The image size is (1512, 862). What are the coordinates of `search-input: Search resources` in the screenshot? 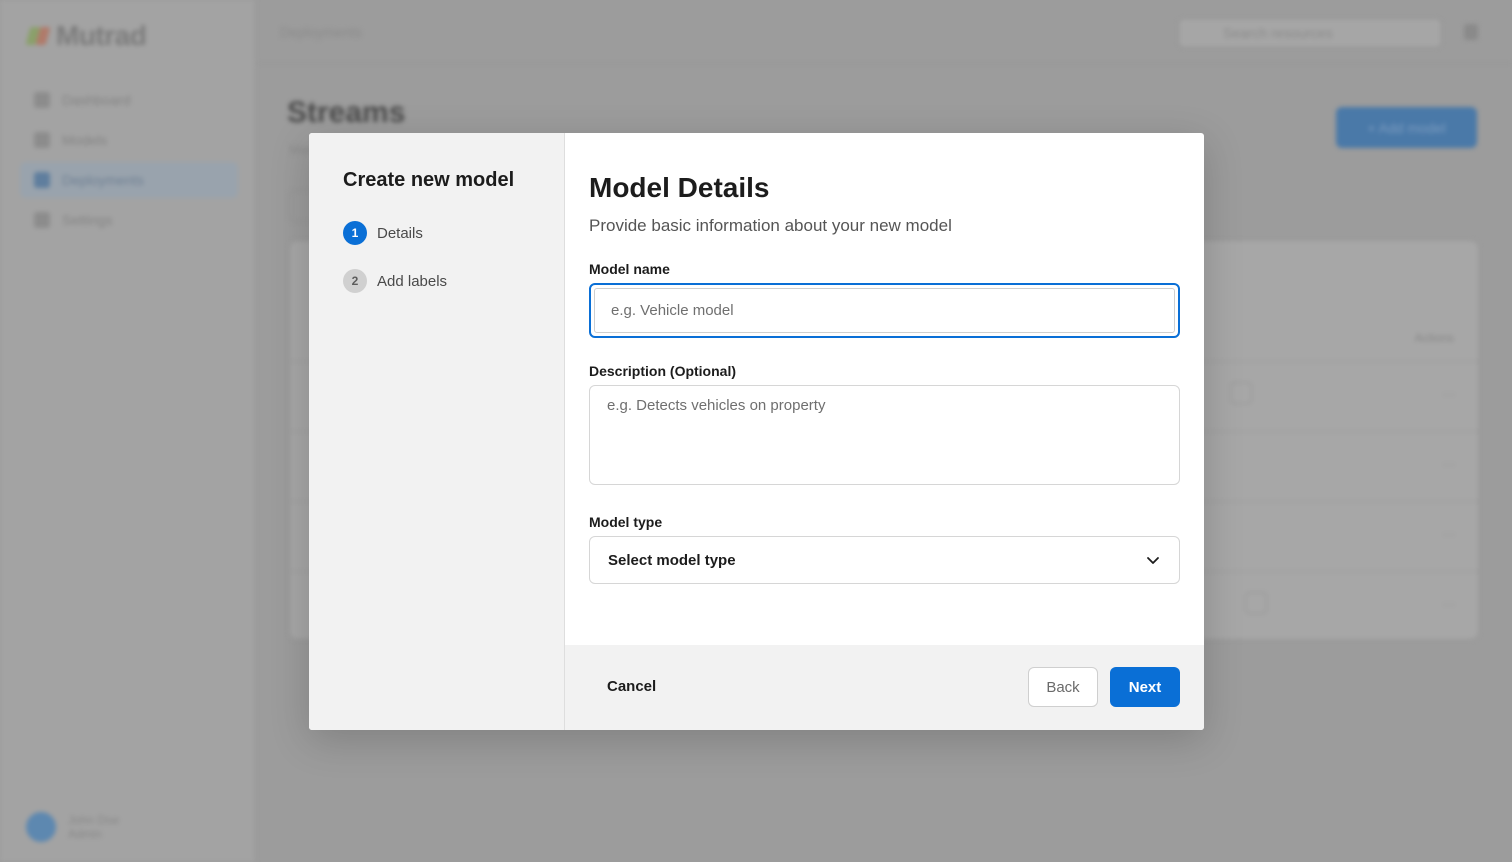 It's located at (1310, 33).